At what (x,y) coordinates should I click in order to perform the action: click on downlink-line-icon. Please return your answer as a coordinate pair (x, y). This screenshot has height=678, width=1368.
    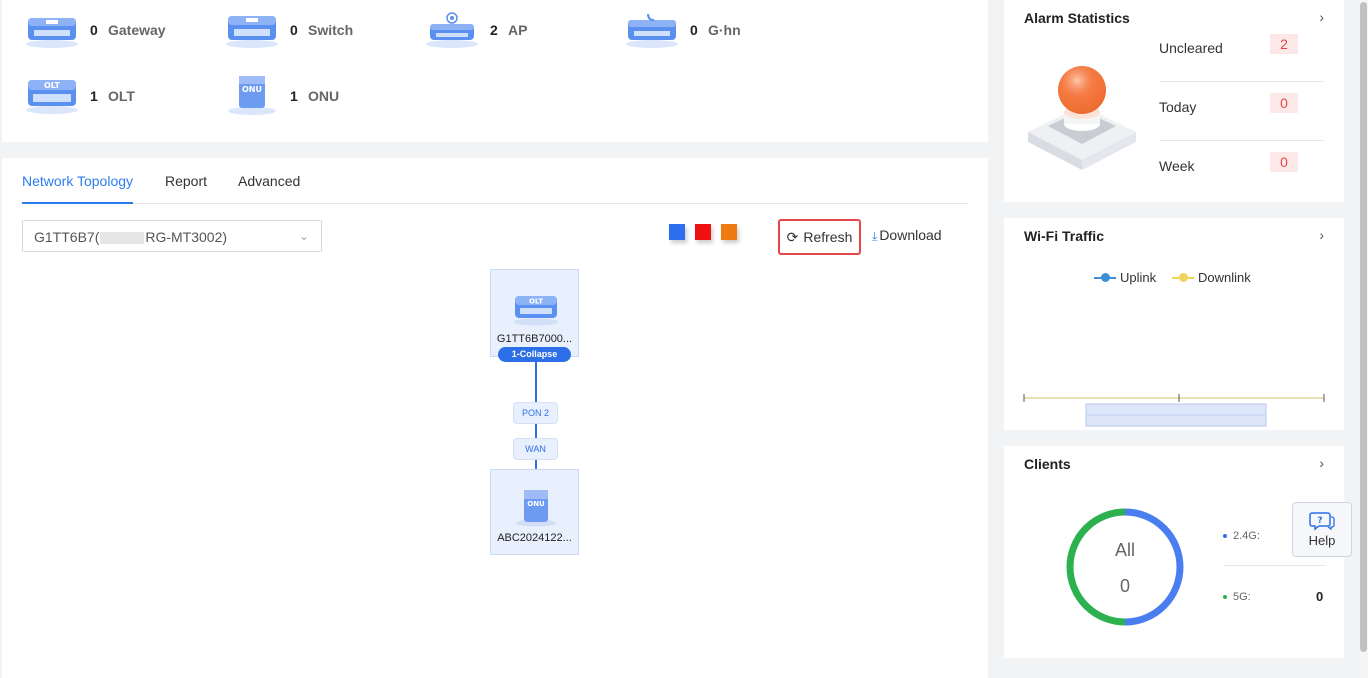
    Looking at the image, I should click on (1183, 277).